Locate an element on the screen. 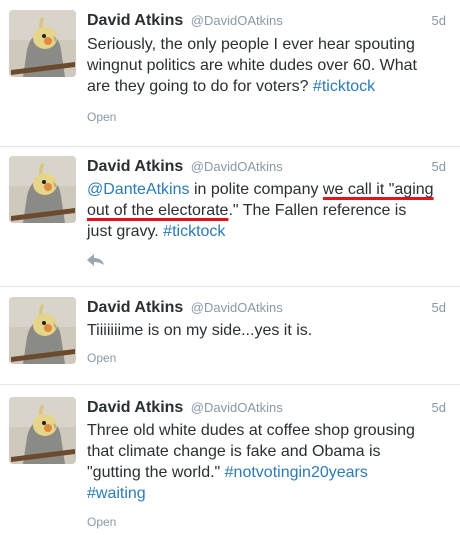 The width and height of the screenshot is (460, 535). underlined-text: we call it "aging is located at coordinates (378, 189).